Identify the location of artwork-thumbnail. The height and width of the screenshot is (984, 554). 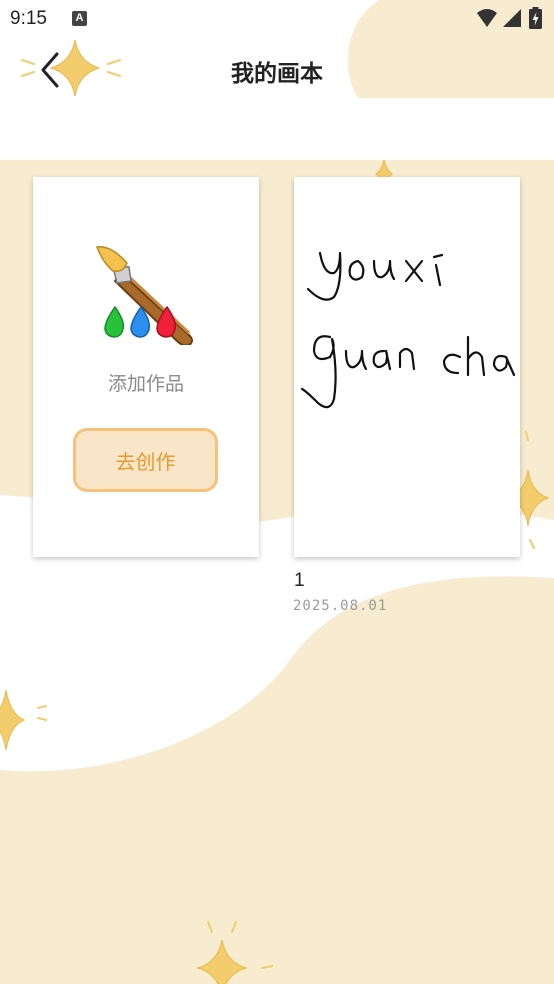
(408, 330).